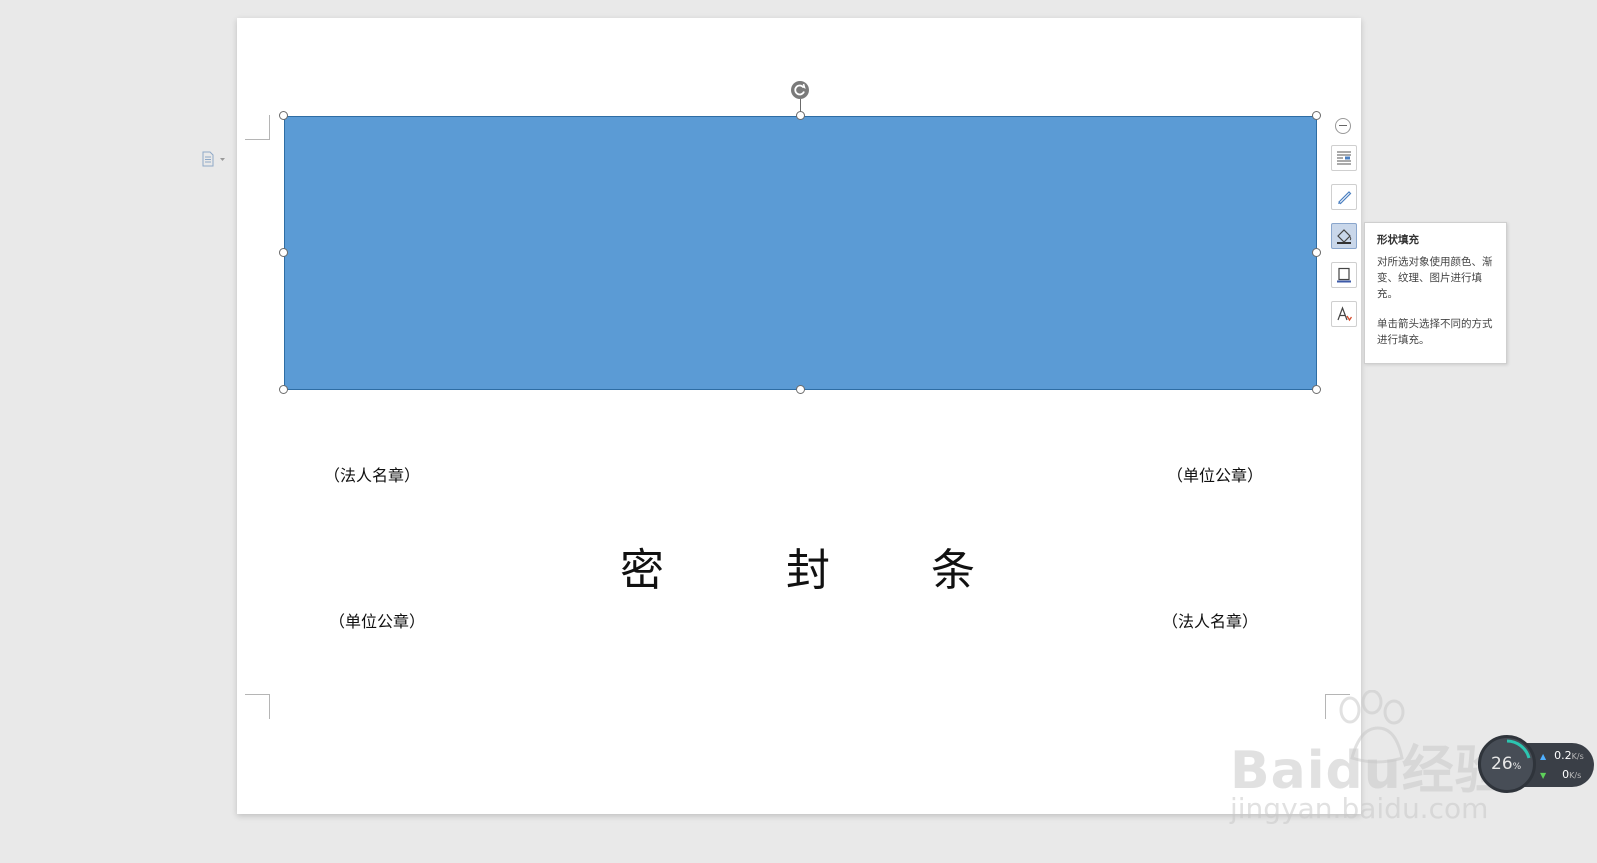 The width and height of the screenshot is (1597, 863). I want to click on download-speed: ▼ 0K/s, so click(1561, 774).